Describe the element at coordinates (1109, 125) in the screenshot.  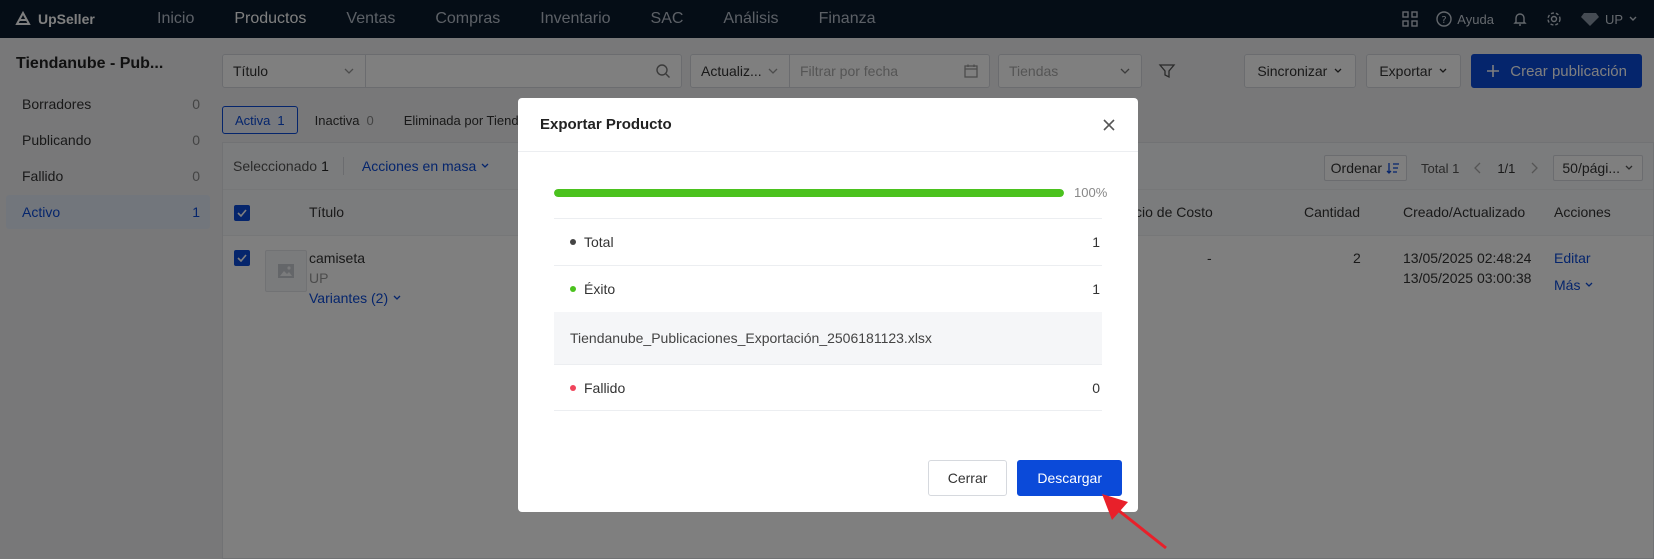
I see `close-icon` at that location.